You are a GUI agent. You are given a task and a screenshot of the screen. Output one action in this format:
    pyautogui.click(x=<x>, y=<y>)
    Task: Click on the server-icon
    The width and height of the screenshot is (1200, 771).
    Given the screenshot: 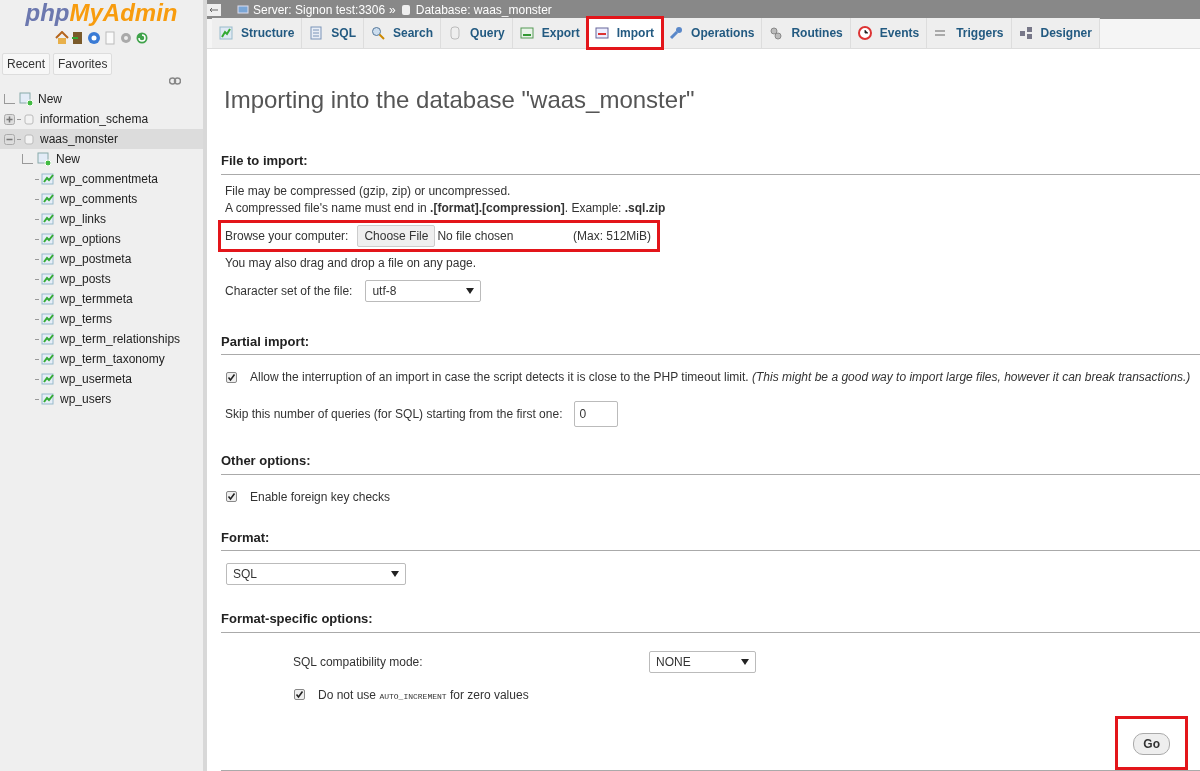 What is the action you would take?
    pyautogui.click(x=243, y=9)
    